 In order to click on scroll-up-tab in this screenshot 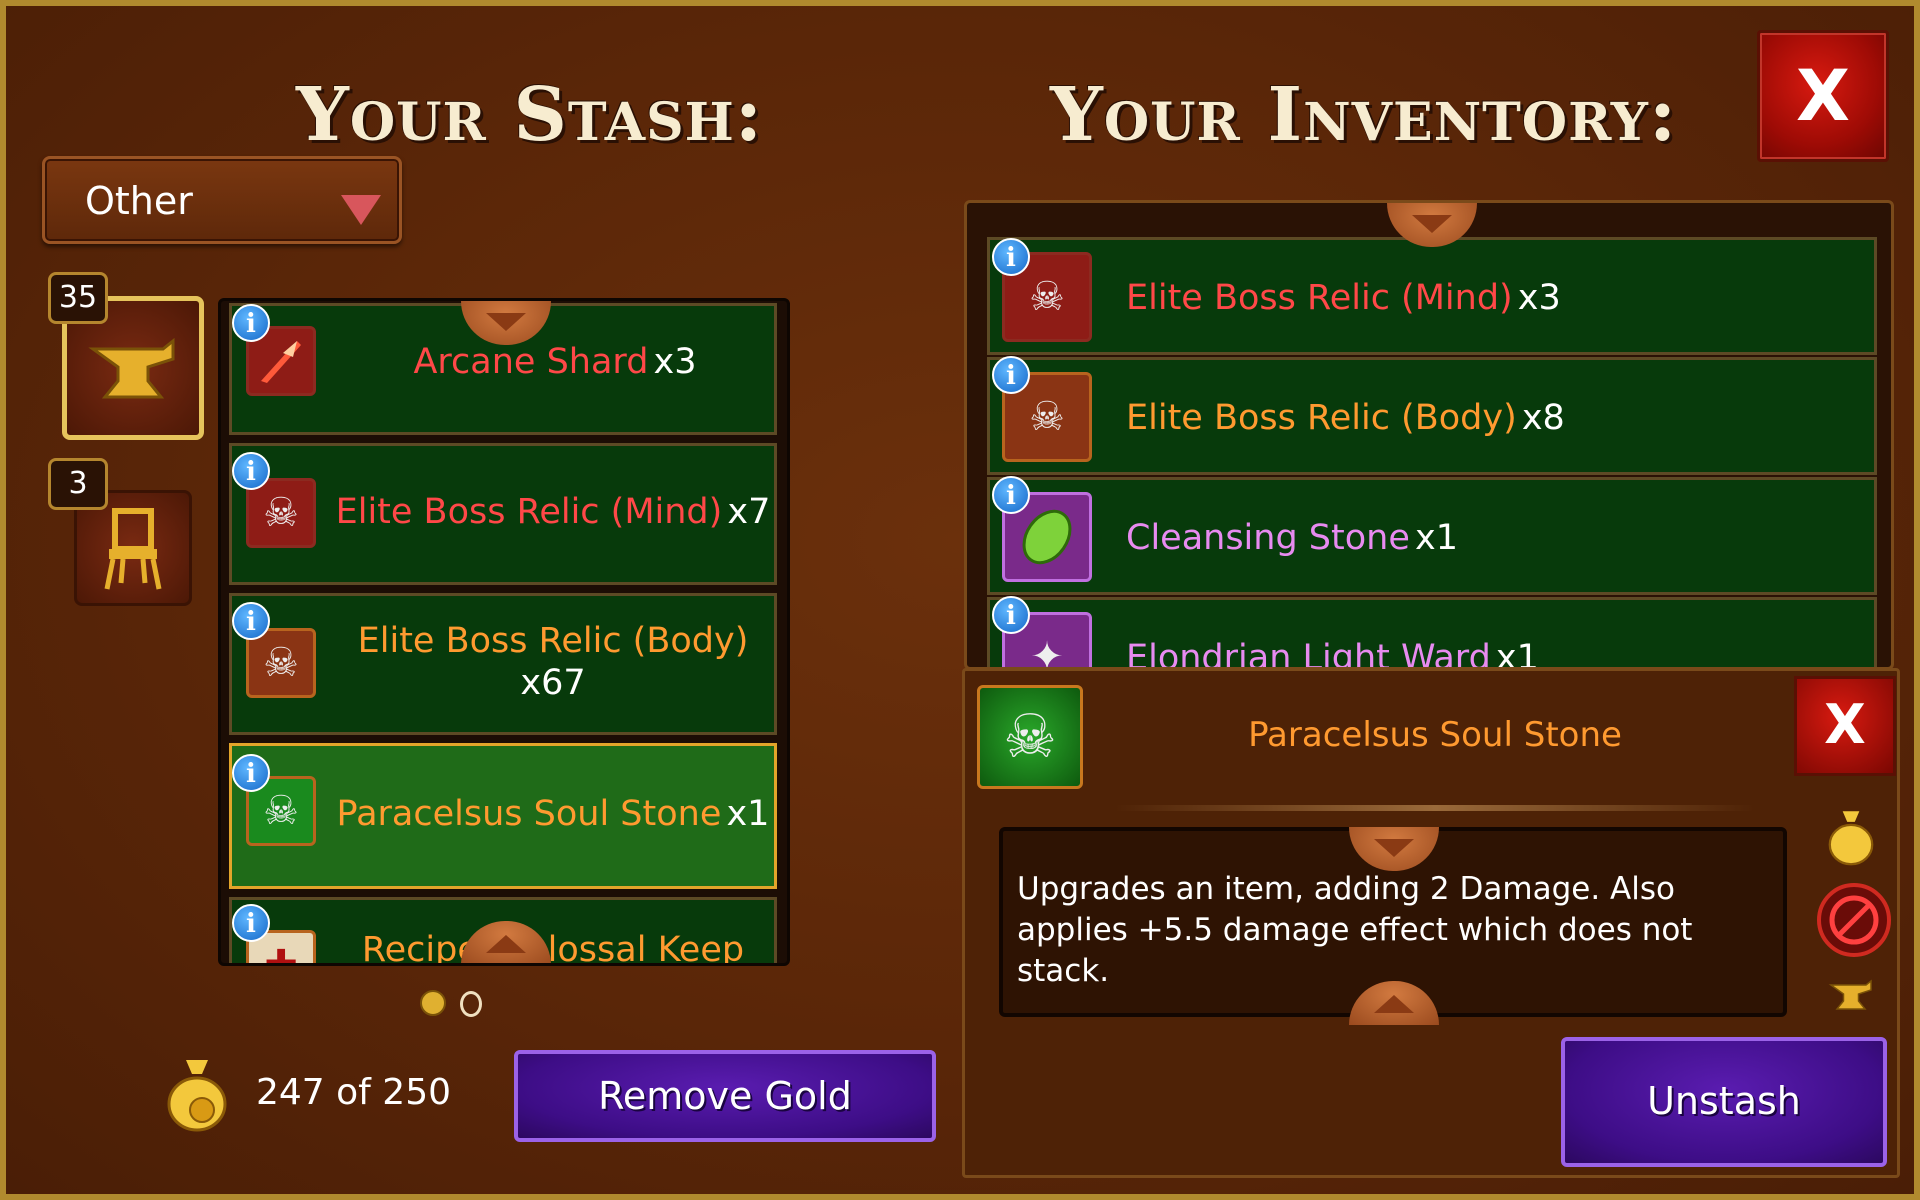, I will do `click(1394, 849)`.